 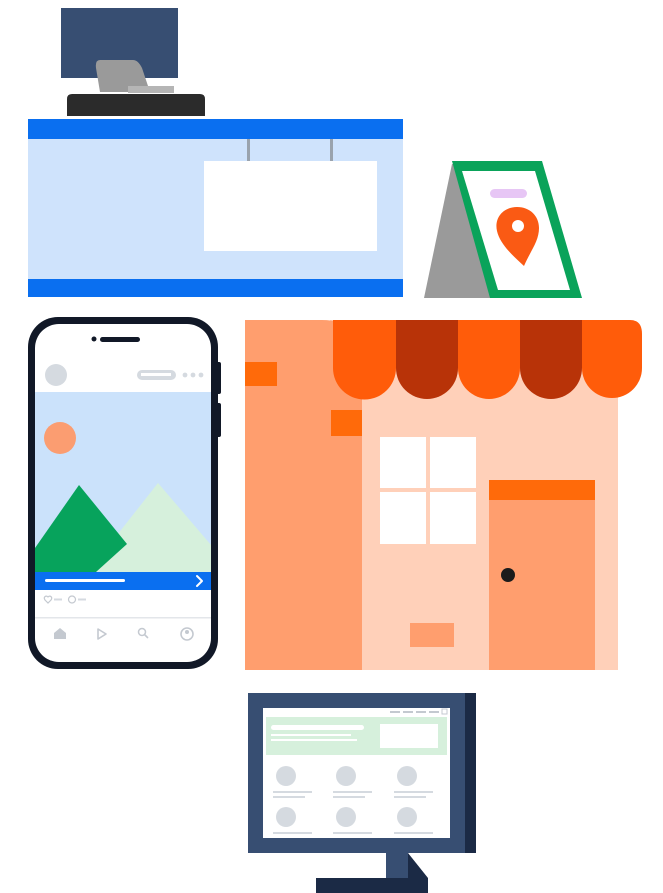 What do you see at coordinates (151, 89) in the screenshot?
I see `counter-keyboard` at bounding box center [151, 89].